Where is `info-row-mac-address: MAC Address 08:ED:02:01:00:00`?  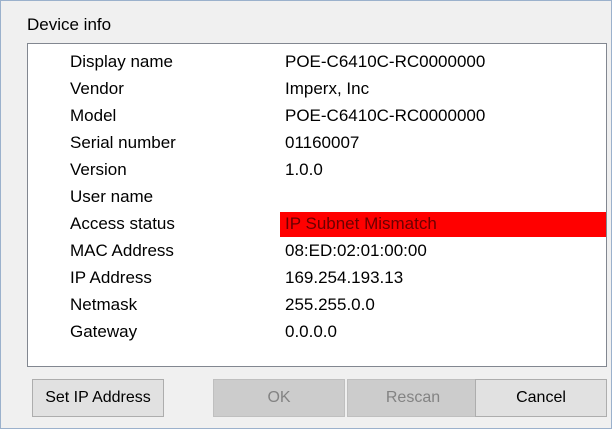
info-row-mac-address: MAC Address 08:ED:02:01:00:00 is located at coordinates (317, 252).